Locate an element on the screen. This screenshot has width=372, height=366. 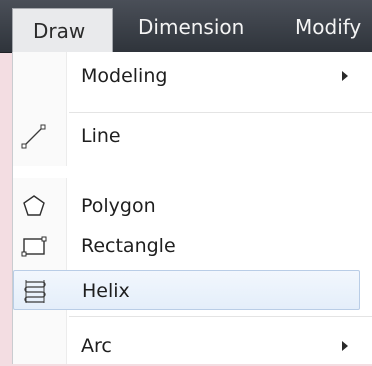
menu-item-helix: Helix is located at coordinates (186, 290).